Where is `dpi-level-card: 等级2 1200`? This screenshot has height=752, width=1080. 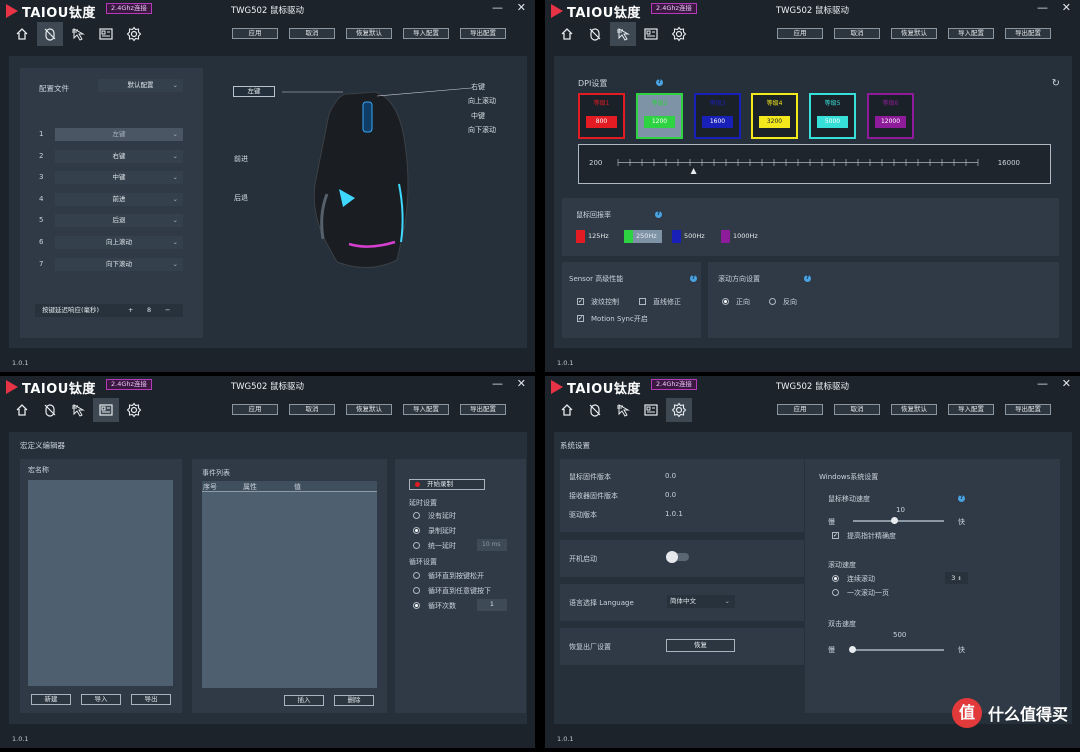 dpi-level-card: 等级2 1200 is located at coordinates (659, 116).